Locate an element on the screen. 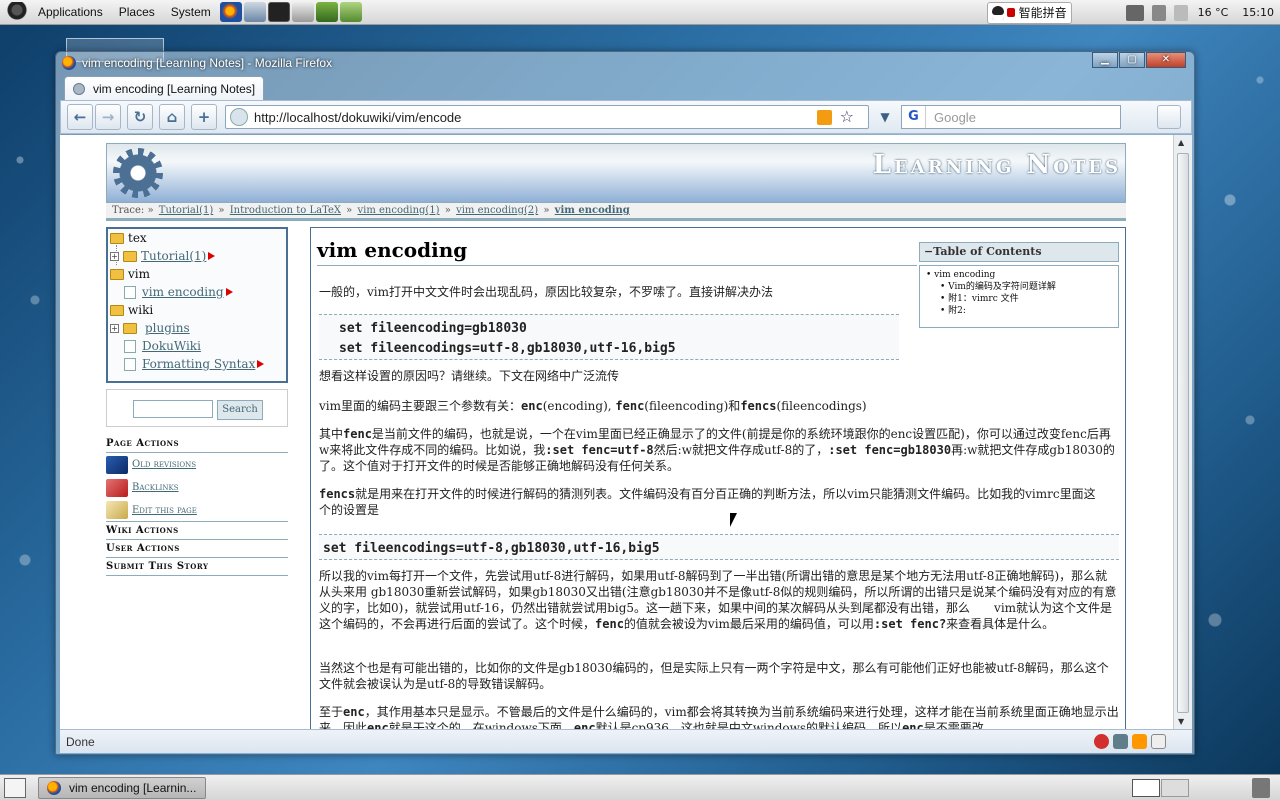  bookmark-star-icon: ☆ is located at coordinates (847, 116).